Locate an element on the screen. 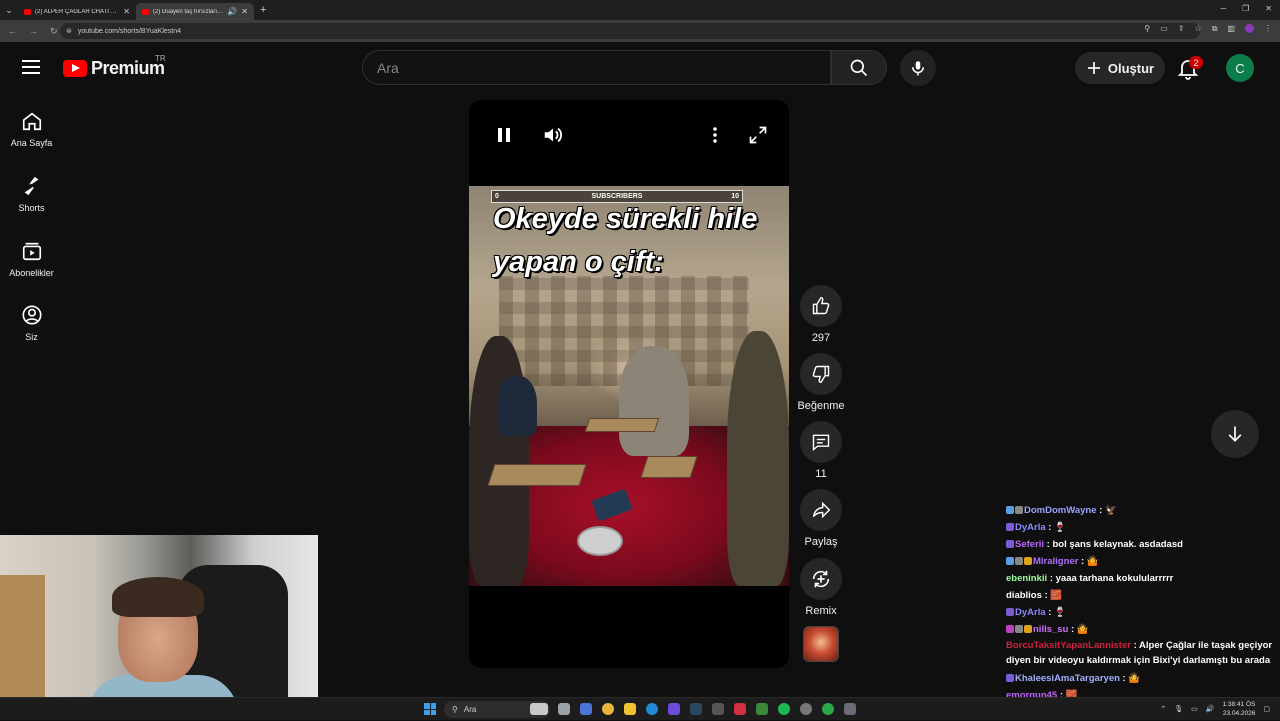 This screenshot has height=721, width=1280. cast-icon: ▭ is located at coordinates (1164, 29).